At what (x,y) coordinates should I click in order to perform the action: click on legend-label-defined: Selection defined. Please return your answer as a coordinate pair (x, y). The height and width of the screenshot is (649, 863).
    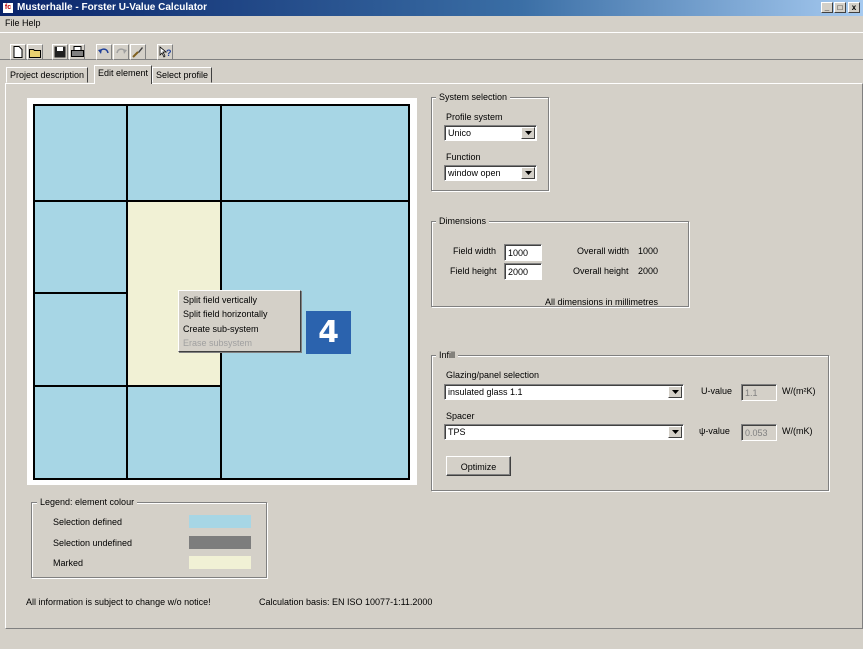
    Looking at the image, I should click on (88, 522).